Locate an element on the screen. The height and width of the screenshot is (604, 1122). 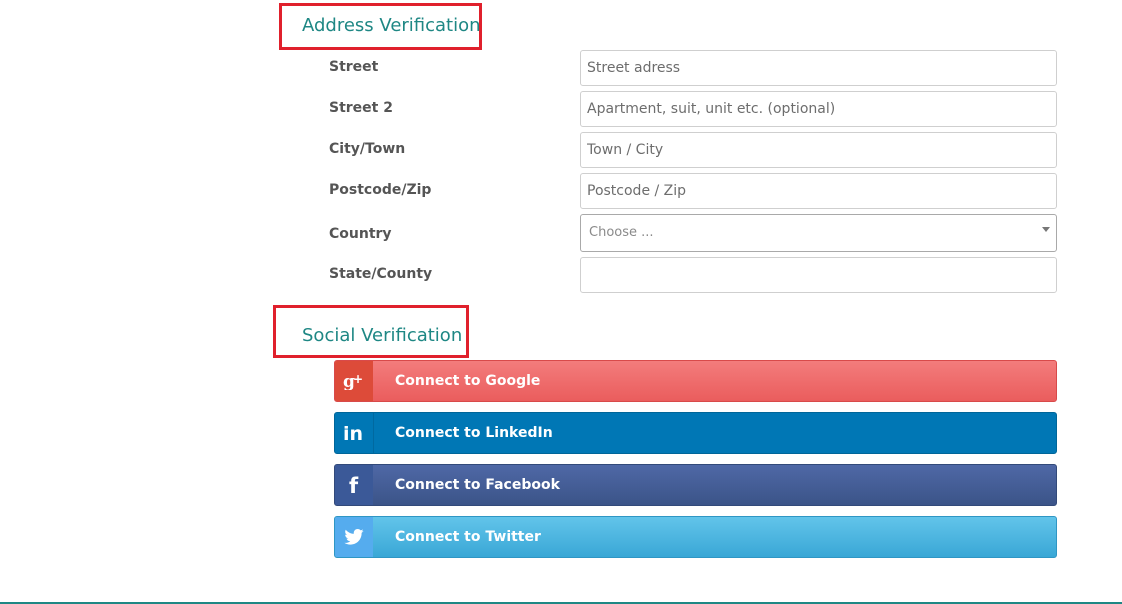
connect-google-button: g + Connect to Google is located at coordinates (695, 381).